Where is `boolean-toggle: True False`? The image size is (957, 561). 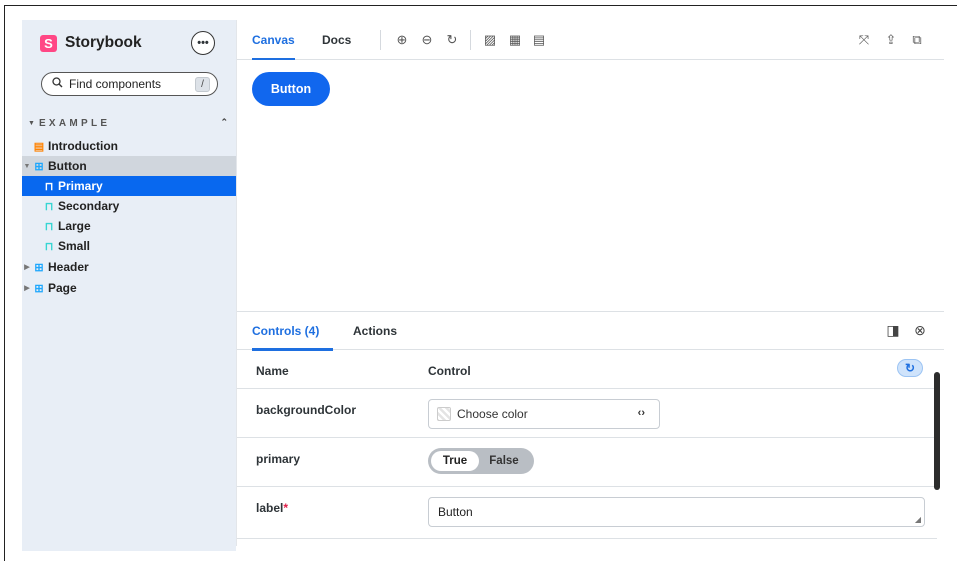 boolean-toggle: True False is located at coordinates (481, 461).